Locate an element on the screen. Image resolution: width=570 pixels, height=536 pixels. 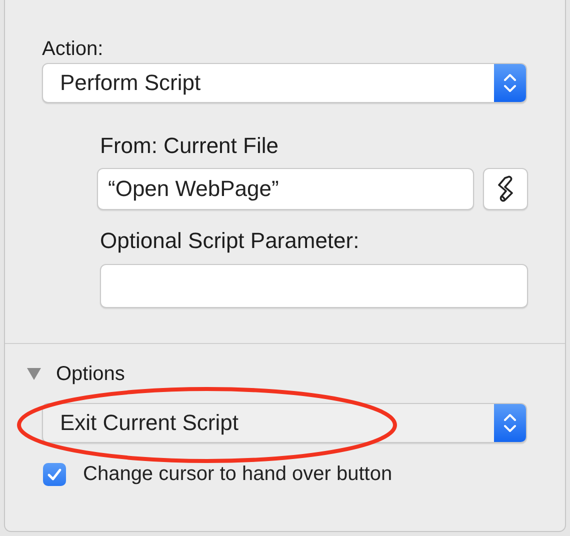
action-label: Action: is located at coordinates (73, 49).